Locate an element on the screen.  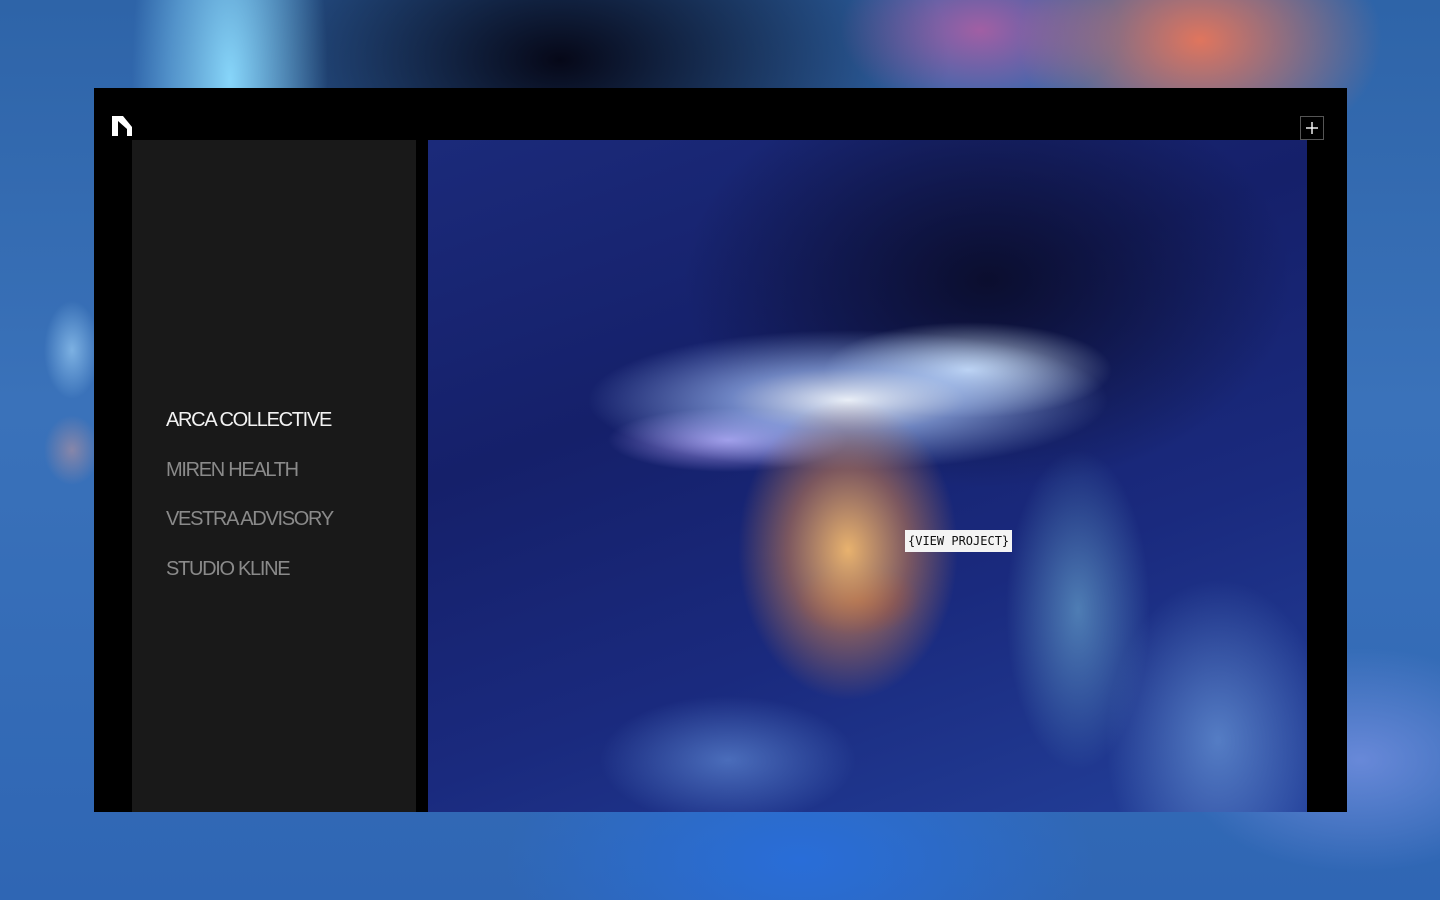
project-item-arca-collective: ARCA COLLECTIVE is located at coordinates (249, 420).